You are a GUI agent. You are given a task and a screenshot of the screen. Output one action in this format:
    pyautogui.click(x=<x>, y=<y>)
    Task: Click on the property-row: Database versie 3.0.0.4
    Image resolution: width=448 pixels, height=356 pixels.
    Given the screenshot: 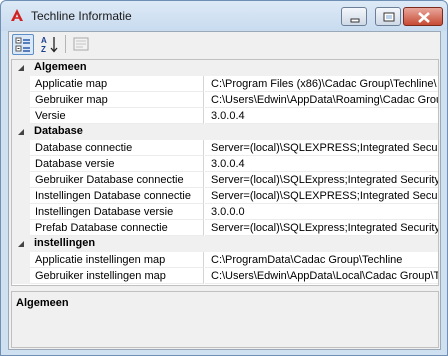 What is the action you would take?
    pyautogui.click(x=225, y=164)
    